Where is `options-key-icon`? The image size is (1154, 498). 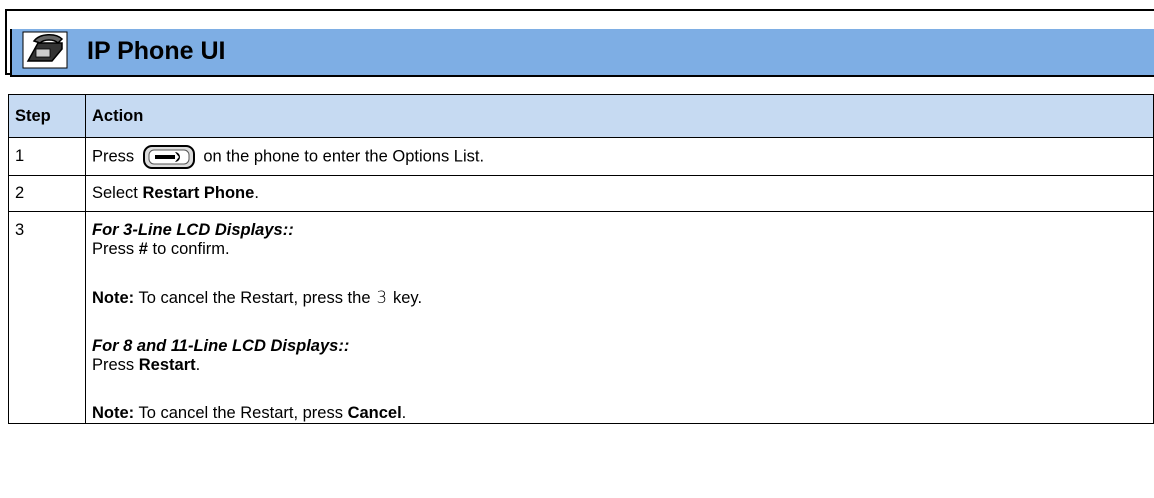
options-key-icon is located at coordinates (168, 156).